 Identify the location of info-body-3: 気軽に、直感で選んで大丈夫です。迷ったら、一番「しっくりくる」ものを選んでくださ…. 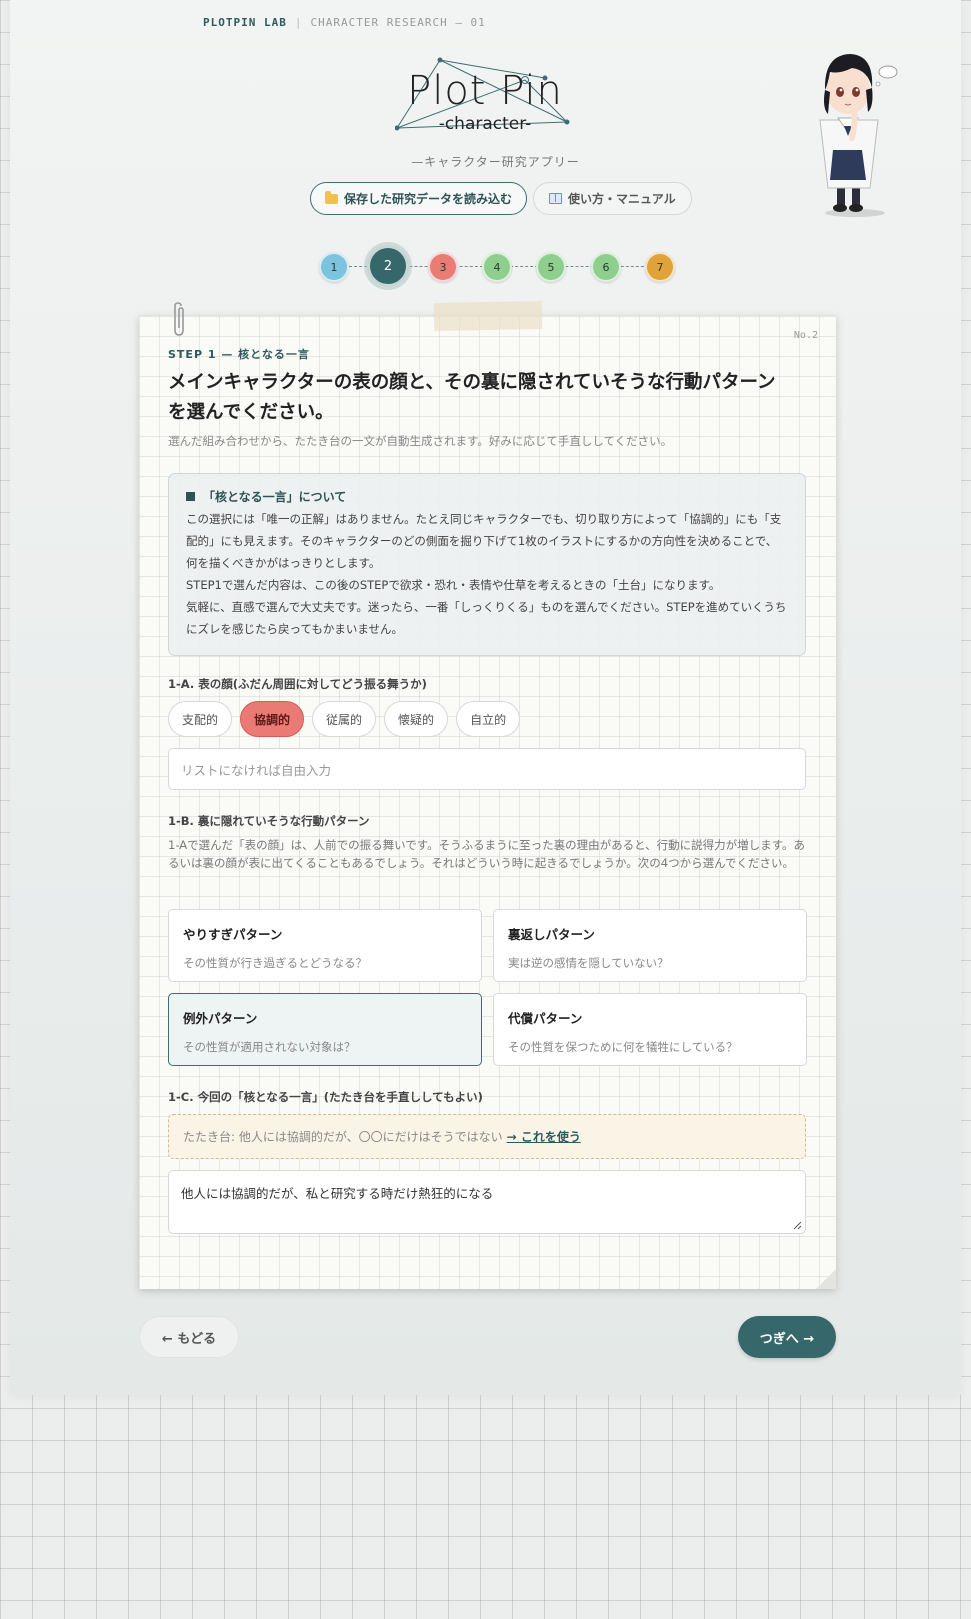
(486, 618).